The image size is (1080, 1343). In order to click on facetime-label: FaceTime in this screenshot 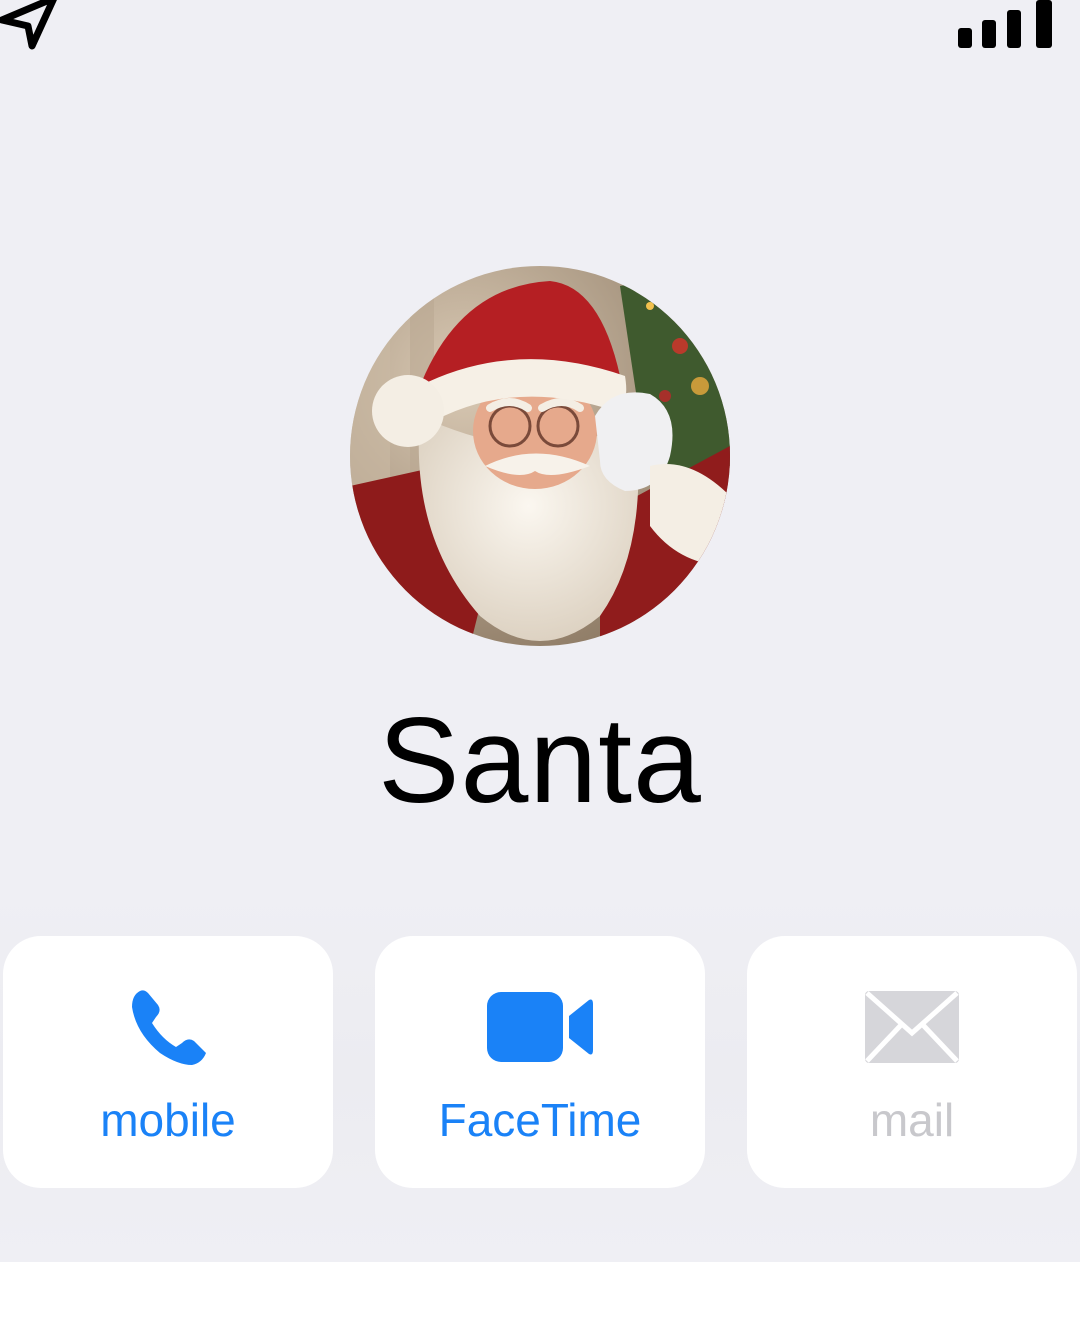, I will do `click(540, 1120)`.